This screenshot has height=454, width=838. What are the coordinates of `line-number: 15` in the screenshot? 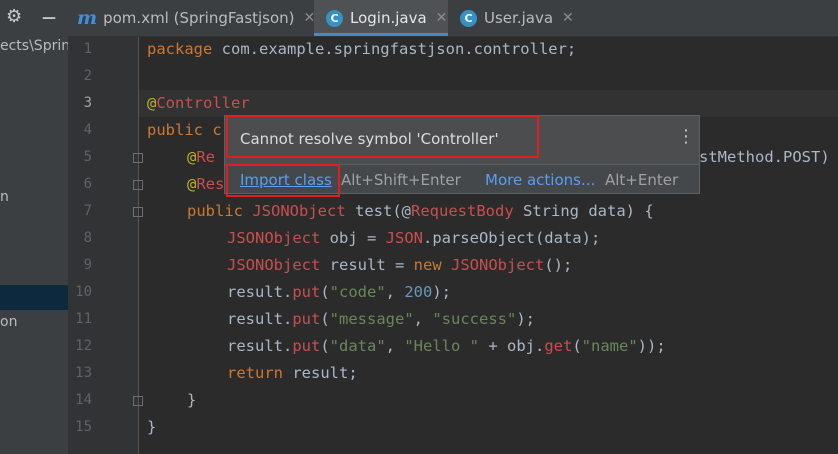 It's located at (83, 427).